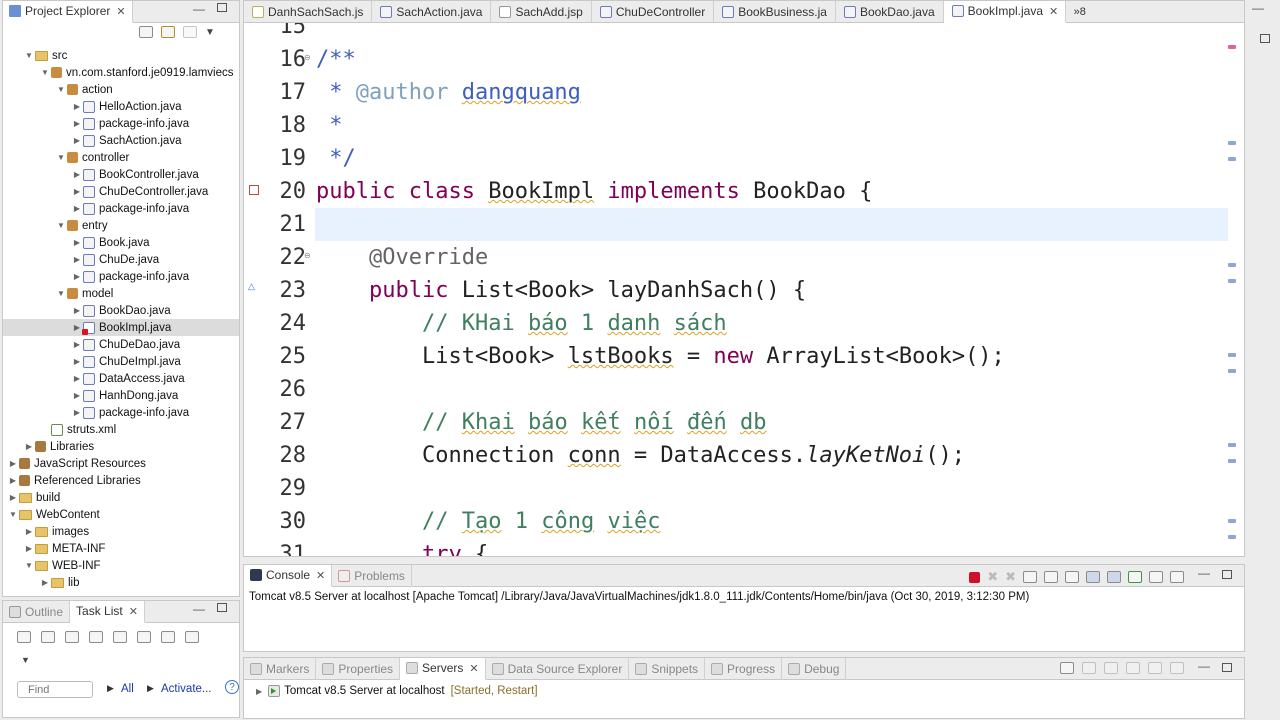 Image resolution: width=1280 pixels, height=720 pixels. What do you see at coordinates (232, 687) in the screenshot?
I see `help-icon: ?` at bounding box center [232, 687].